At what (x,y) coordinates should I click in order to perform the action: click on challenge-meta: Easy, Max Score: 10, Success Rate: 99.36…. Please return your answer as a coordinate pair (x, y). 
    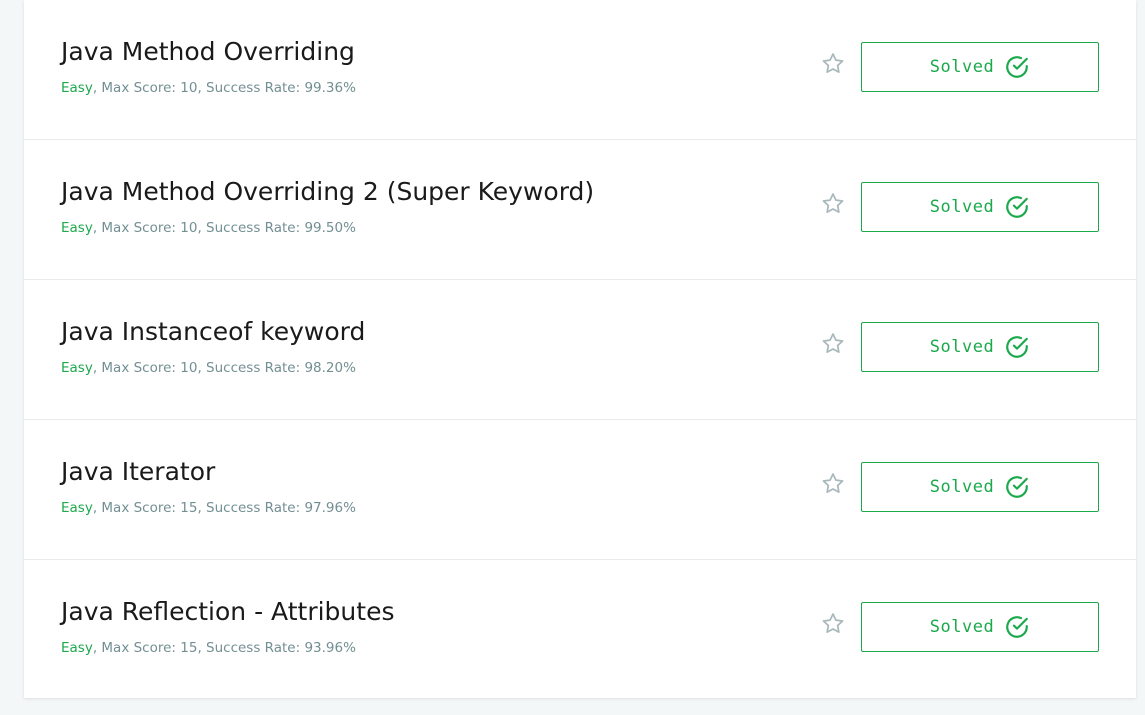
    Looking at the image, I should click on (208, 88).